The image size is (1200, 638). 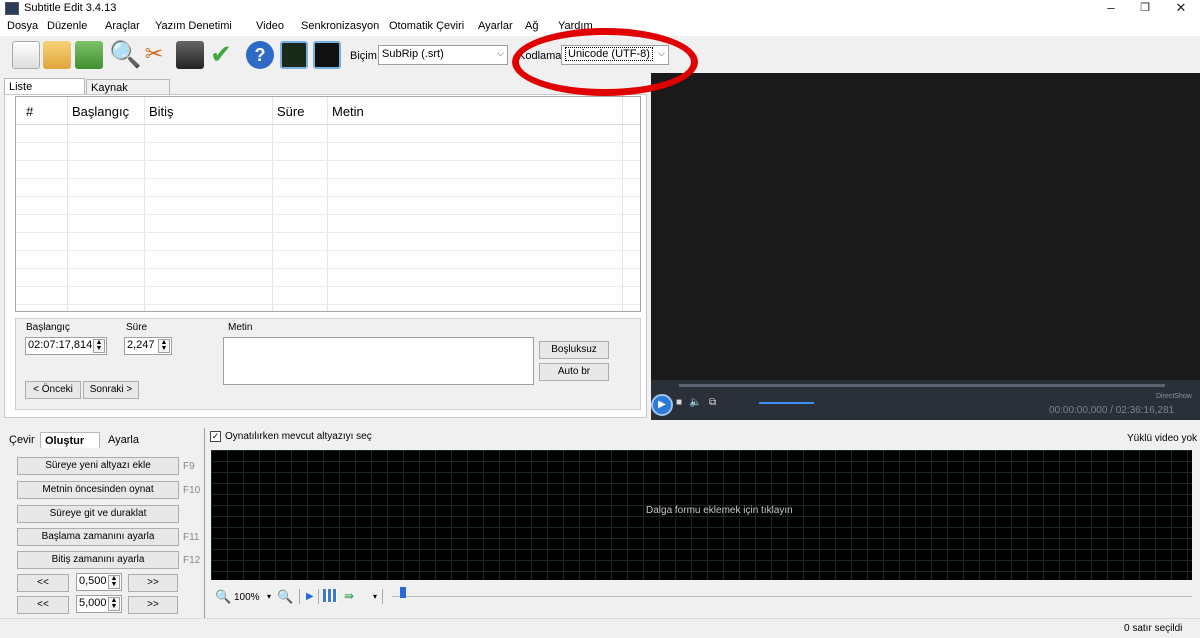 What do you see at coordinates (123, 440) in the screenshot?
I see `tab-adjust: Ayarla` at bounding box center [123, 440].